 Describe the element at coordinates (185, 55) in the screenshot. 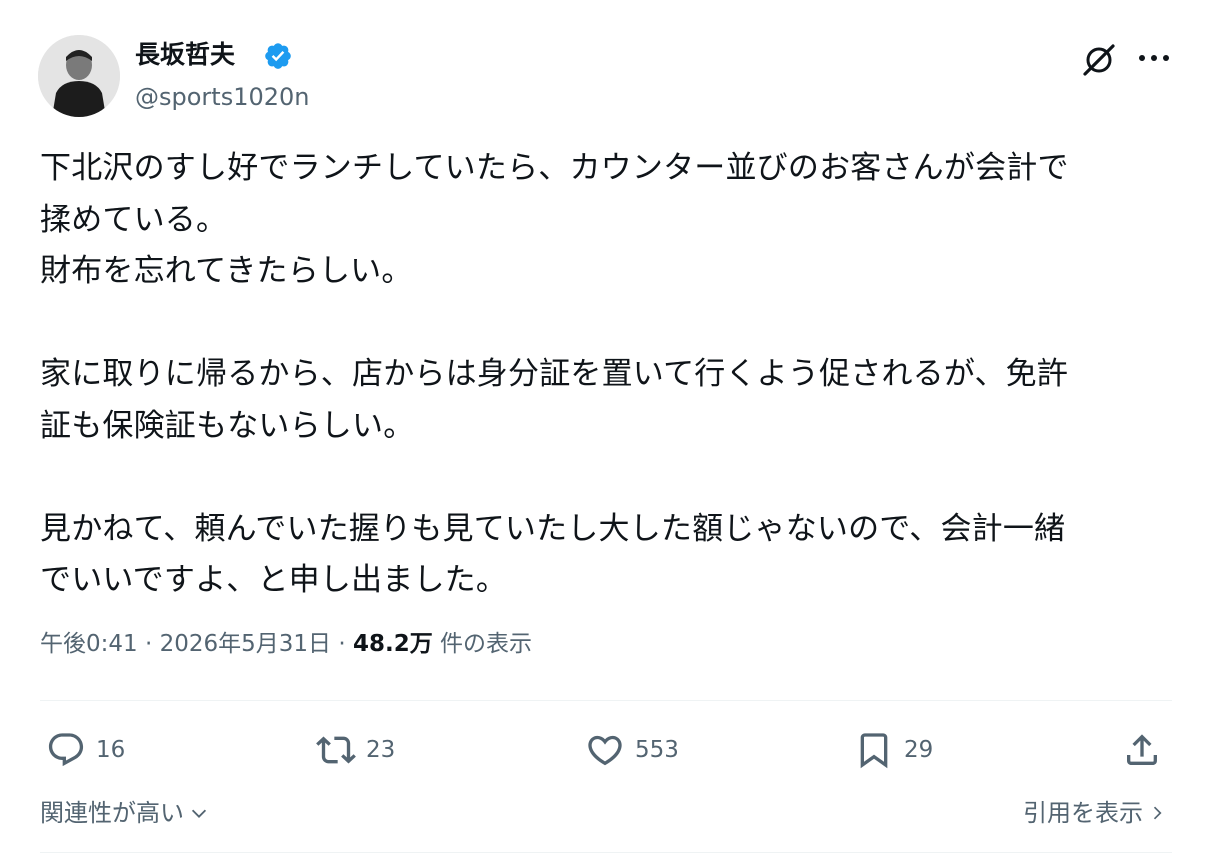

I see `author-name: 長坂哲夫` at that location.